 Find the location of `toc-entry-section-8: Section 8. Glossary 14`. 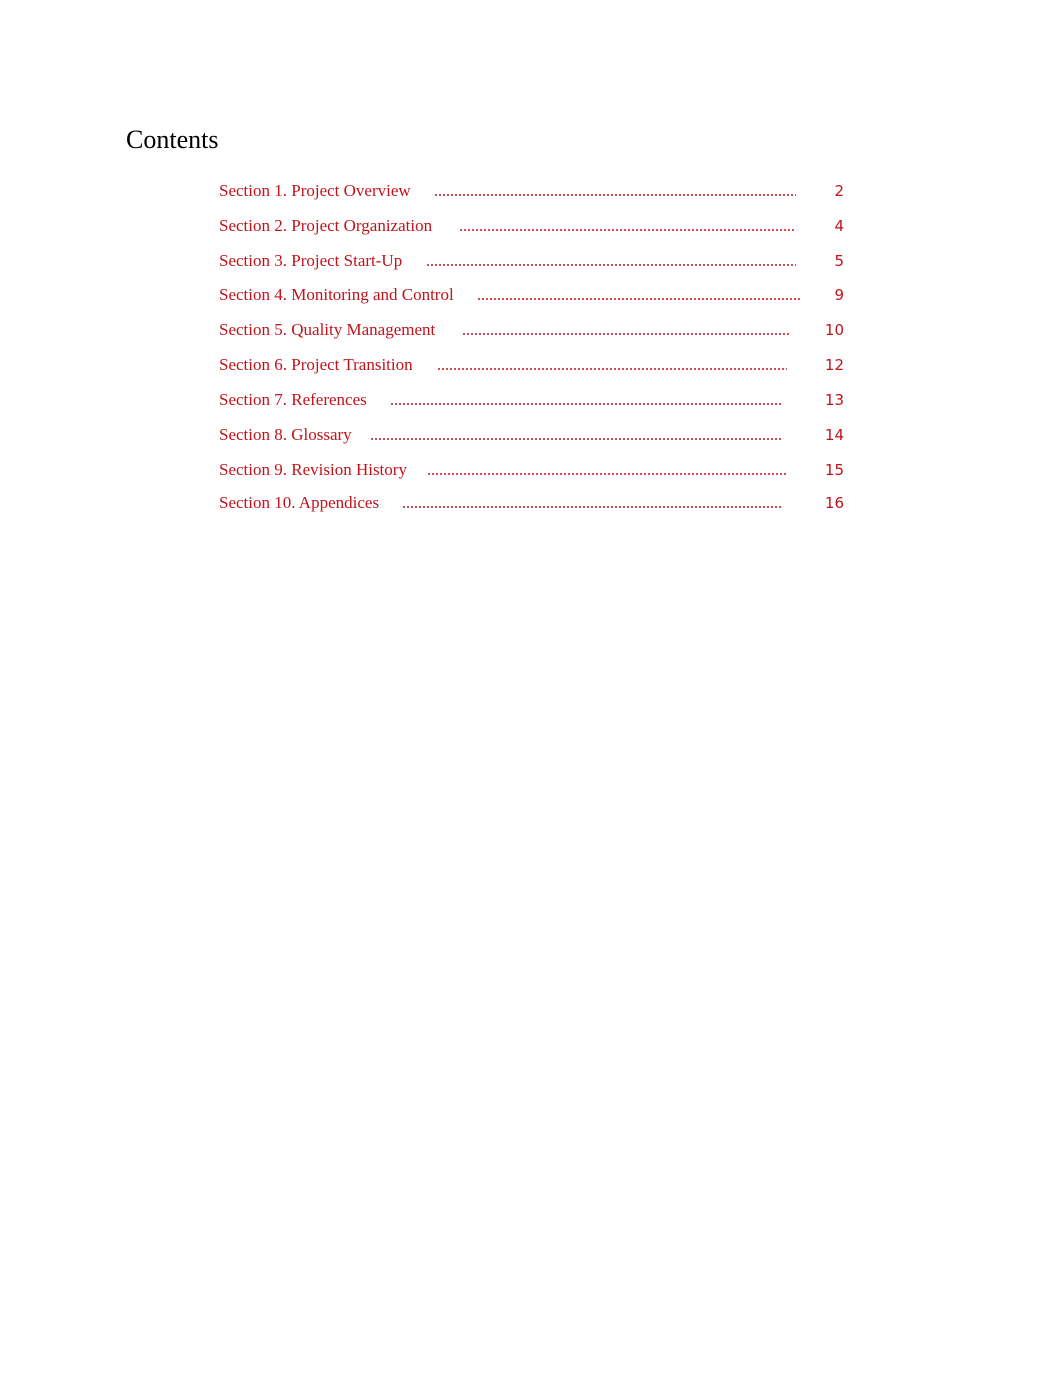

toc-entry-section-8: Section 8. Glossary 14 is located at coordinates (539, 435).